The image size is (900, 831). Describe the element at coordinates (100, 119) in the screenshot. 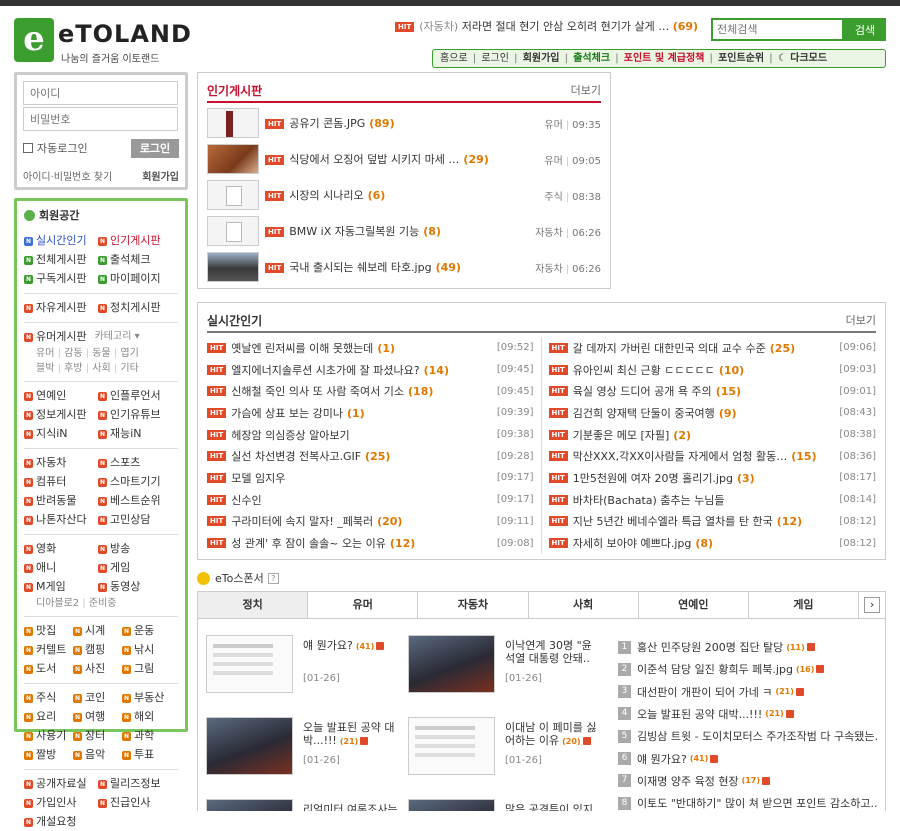

I see `password-field` at that location.